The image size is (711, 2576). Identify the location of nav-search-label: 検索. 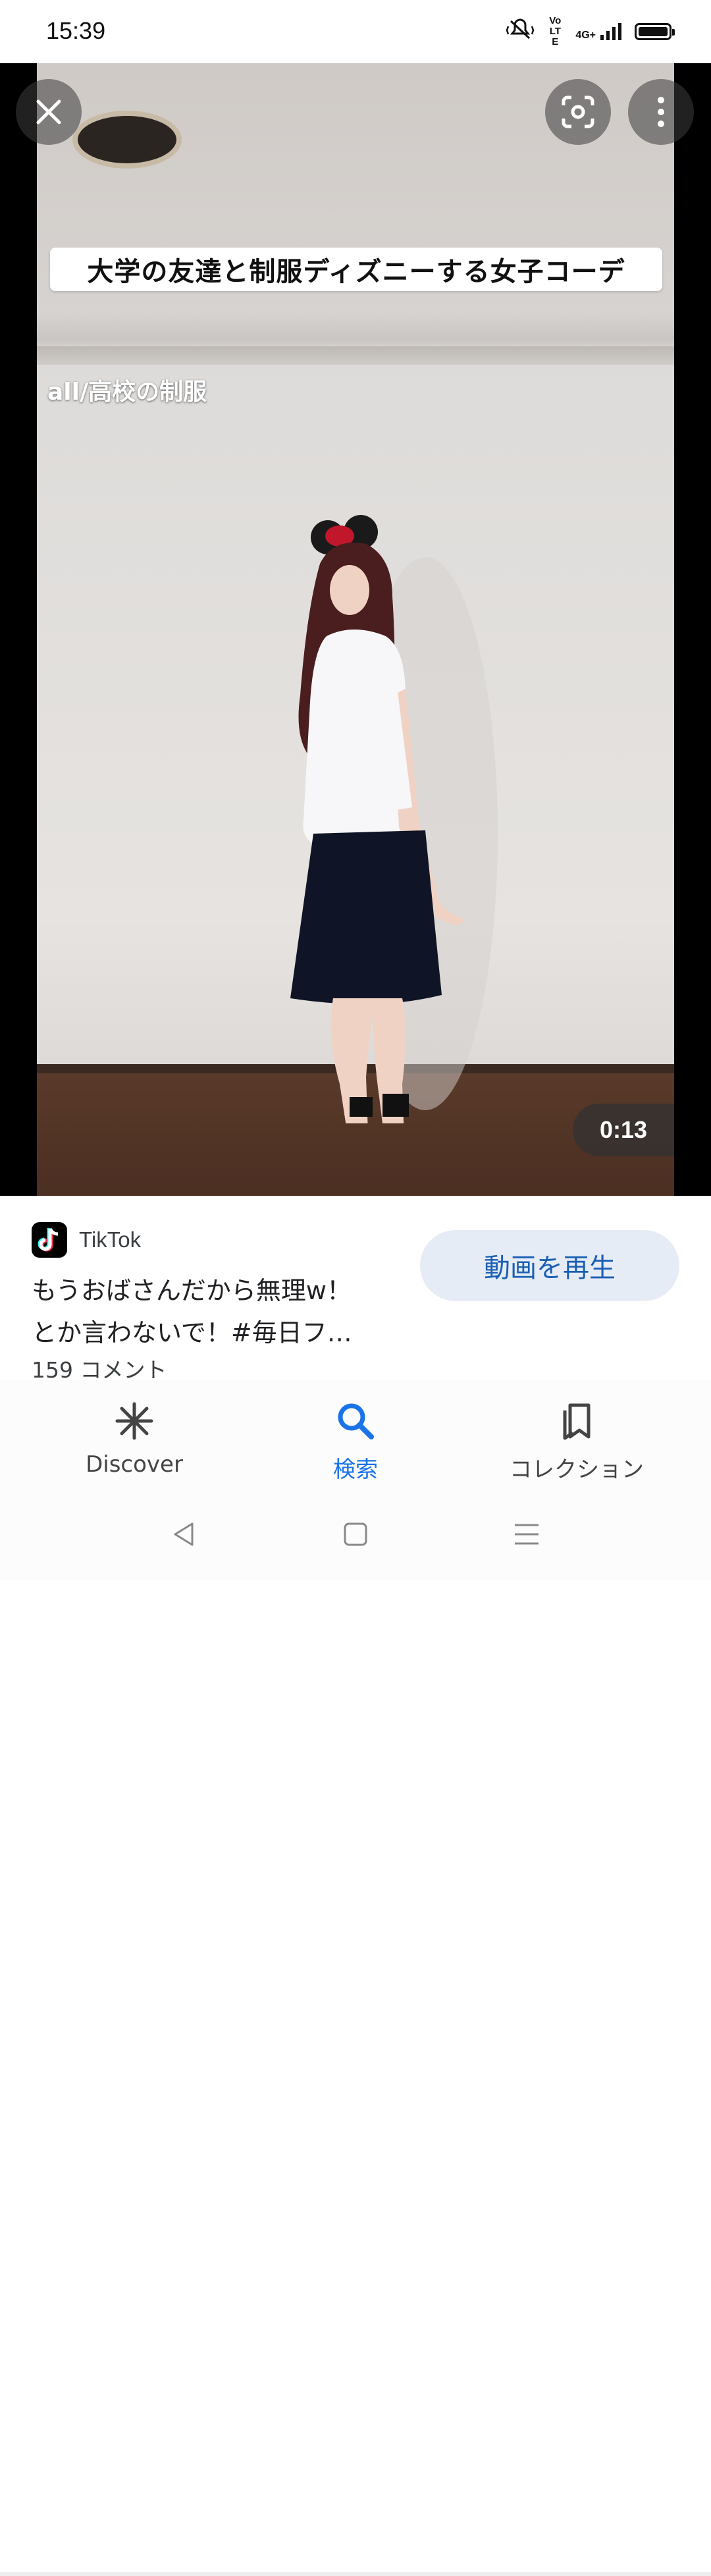
(355, 1470).